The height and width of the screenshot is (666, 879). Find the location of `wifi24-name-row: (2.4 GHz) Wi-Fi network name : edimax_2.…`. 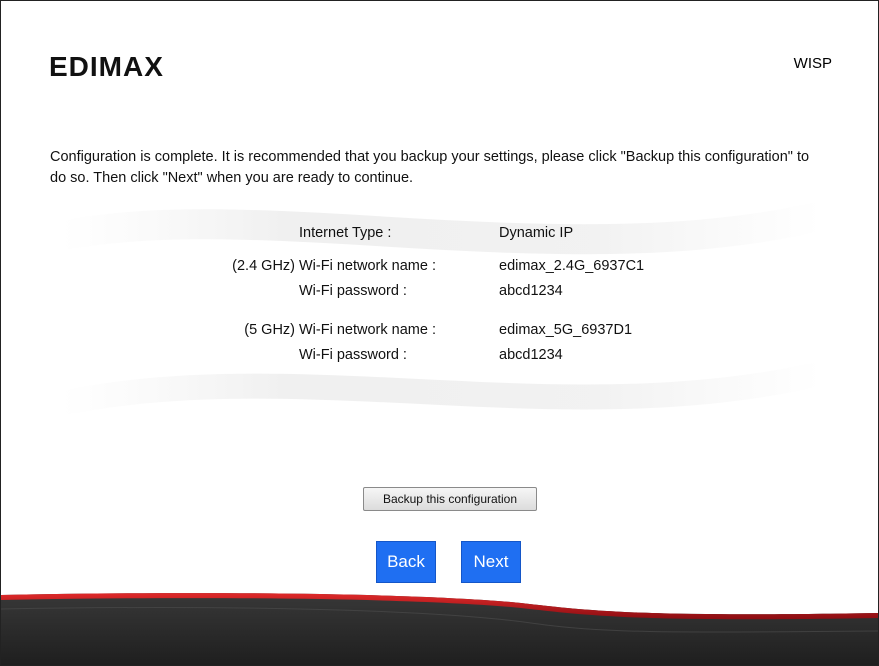

wifi24-name-row: (2.4 GHz) Wi-Fi network name : edimax_2.… is located at coordinates (439, 266).